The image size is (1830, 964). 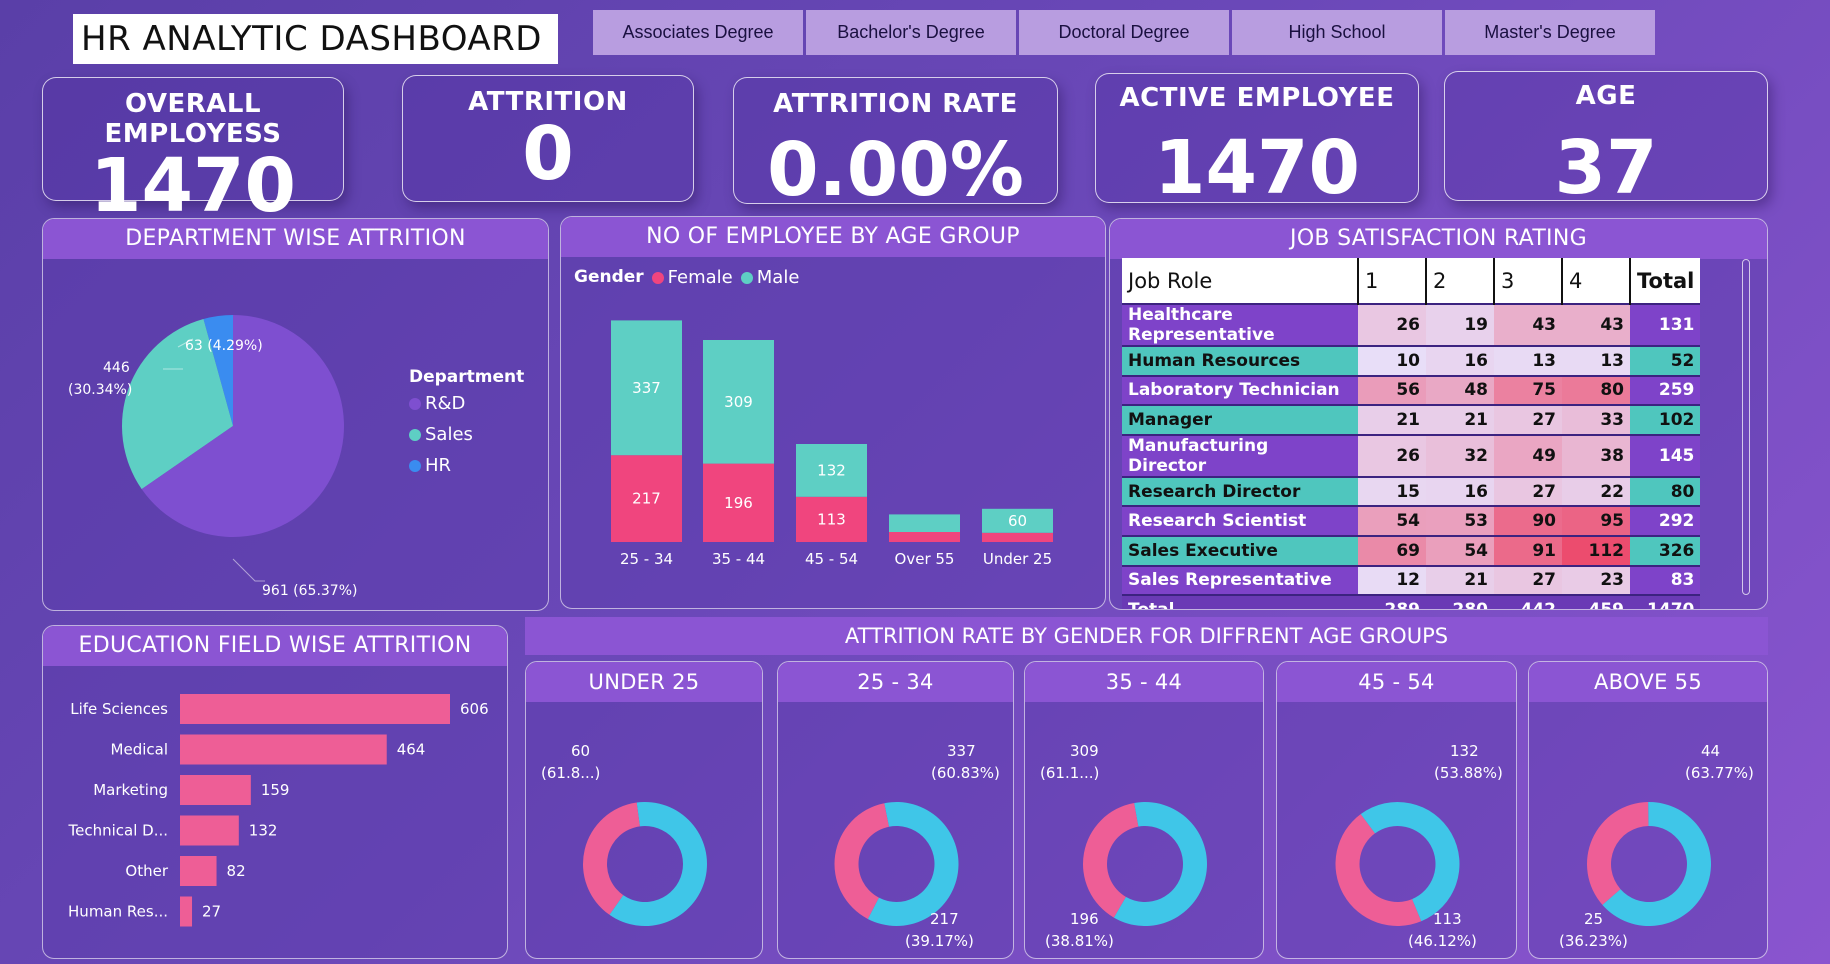 What do you see at coordinates (1411, 455) in the screenshot?
I see `table-row: Manufacturing Director 26 32 49 38 145` at bounding box center [1411, 455].